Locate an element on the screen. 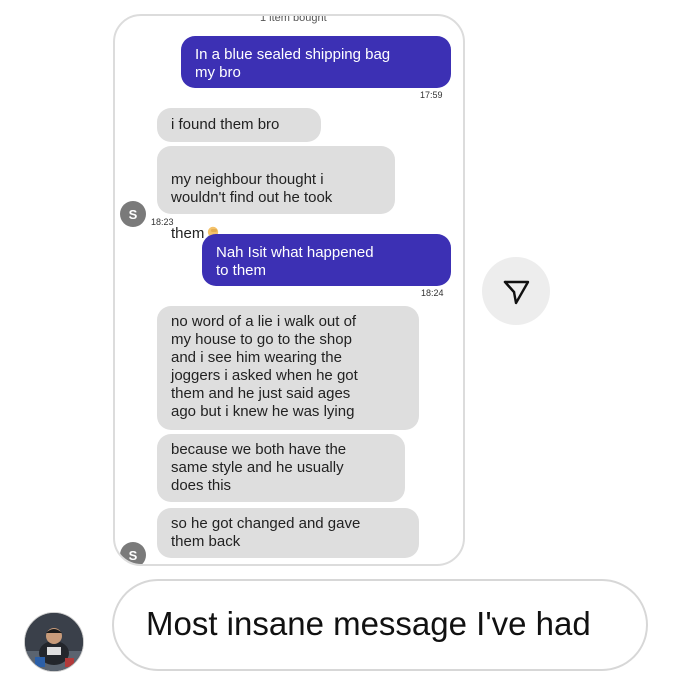 This screenshot has width=700, height=700. reply-message-bar: Most insane message I've had is located at coordinates (380, 625).